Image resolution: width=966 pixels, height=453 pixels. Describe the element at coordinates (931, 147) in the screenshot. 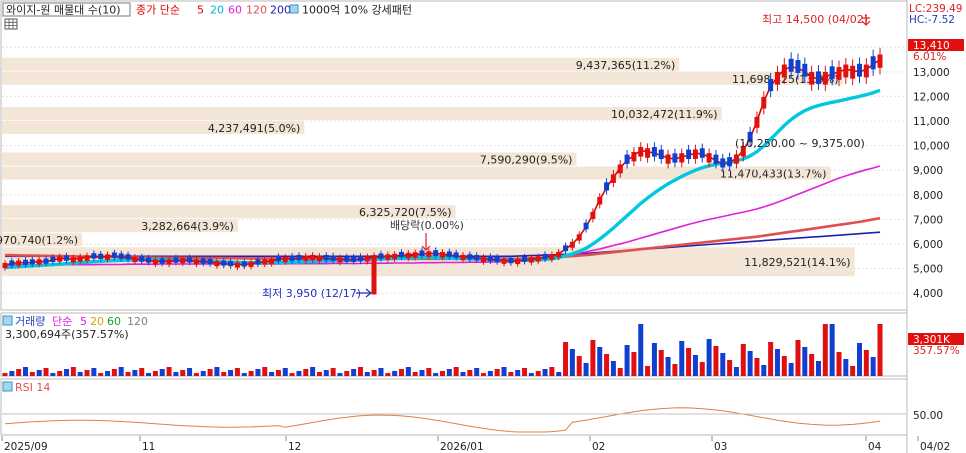

I see `y-tick-label: 10,000` at that location.